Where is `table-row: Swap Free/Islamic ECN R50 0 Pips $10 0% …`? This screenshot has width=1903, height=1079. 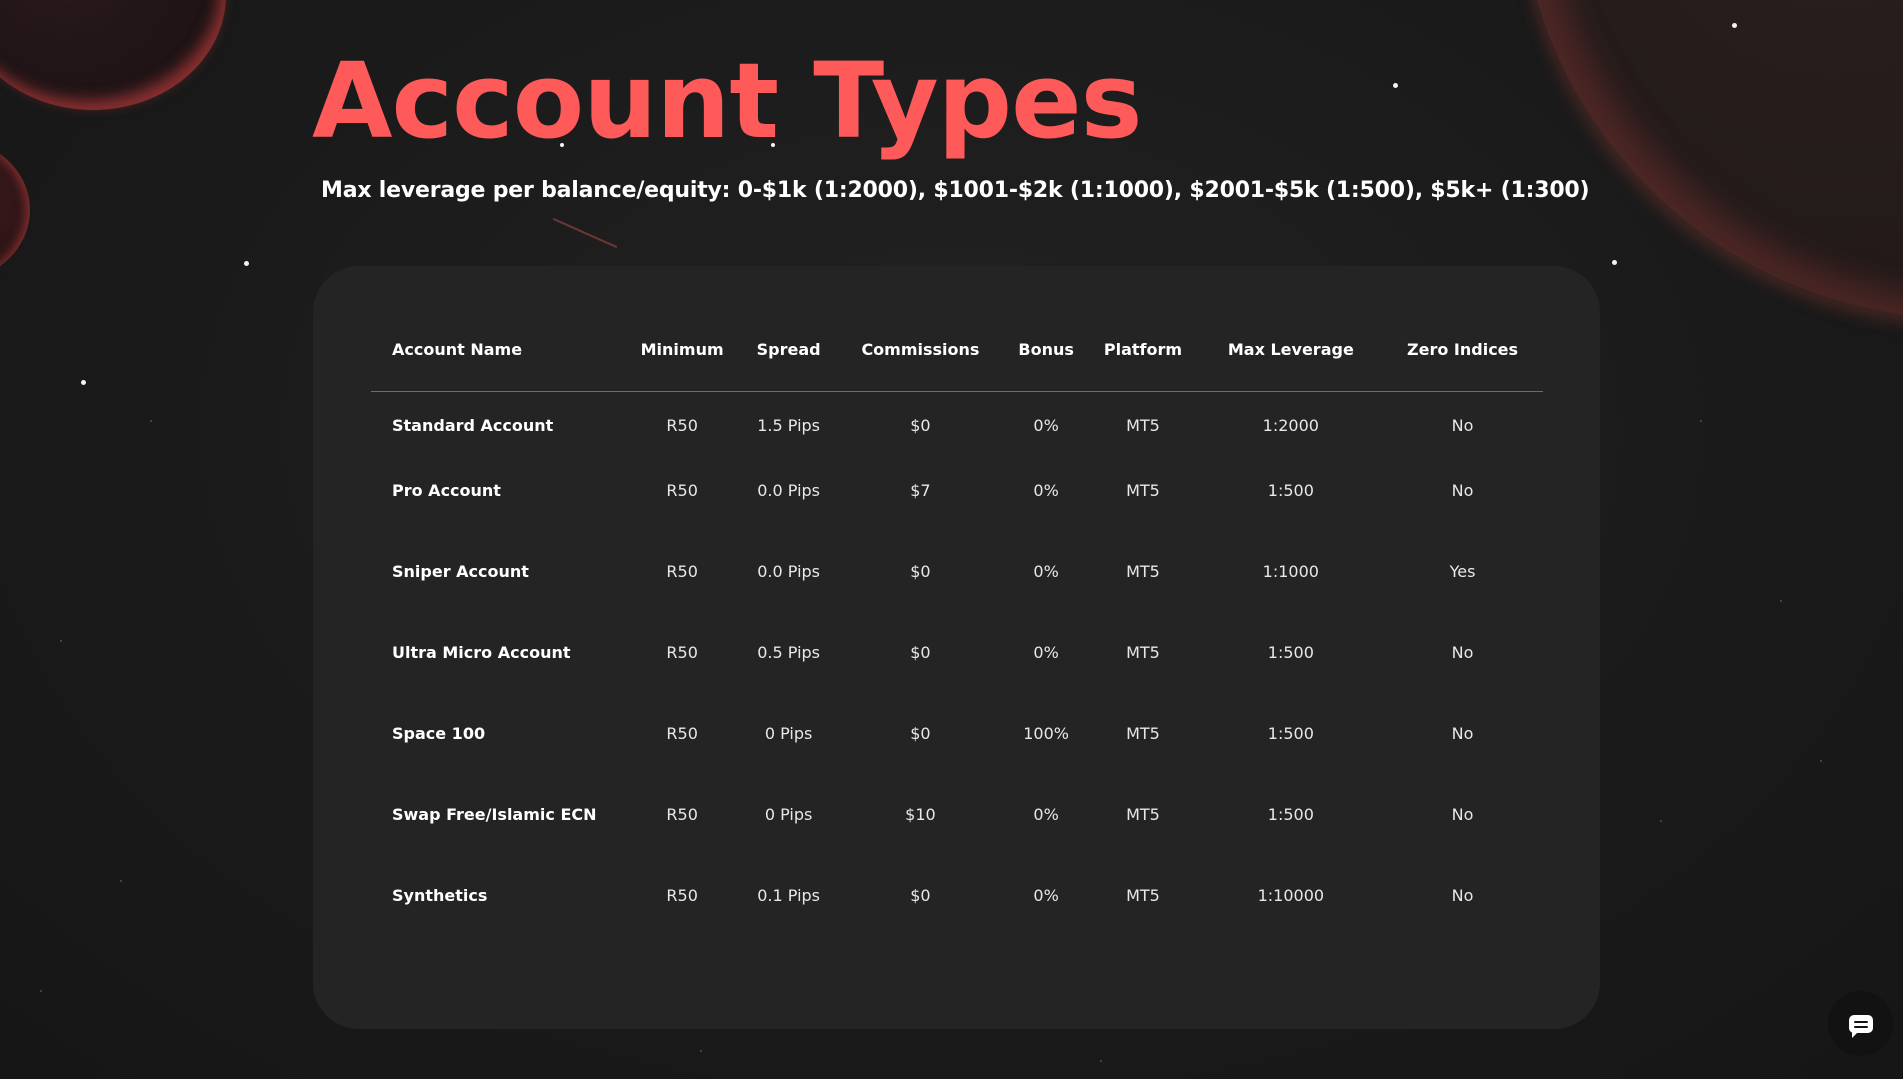
table-row: Swap Free/Islamic ECN R50 0 Pips $10 0% … is located at coordinates (957, 814).